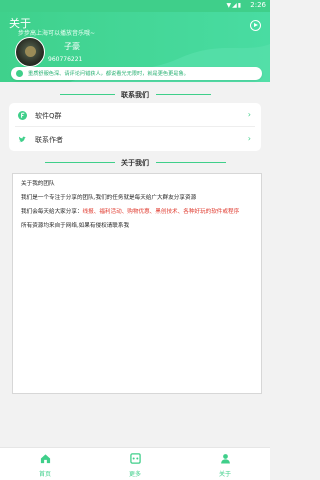 This screenshot has width=320, height=480. Describe the element at coordinates (45, 459) in the screenshot. I see `home-icon` at that location.